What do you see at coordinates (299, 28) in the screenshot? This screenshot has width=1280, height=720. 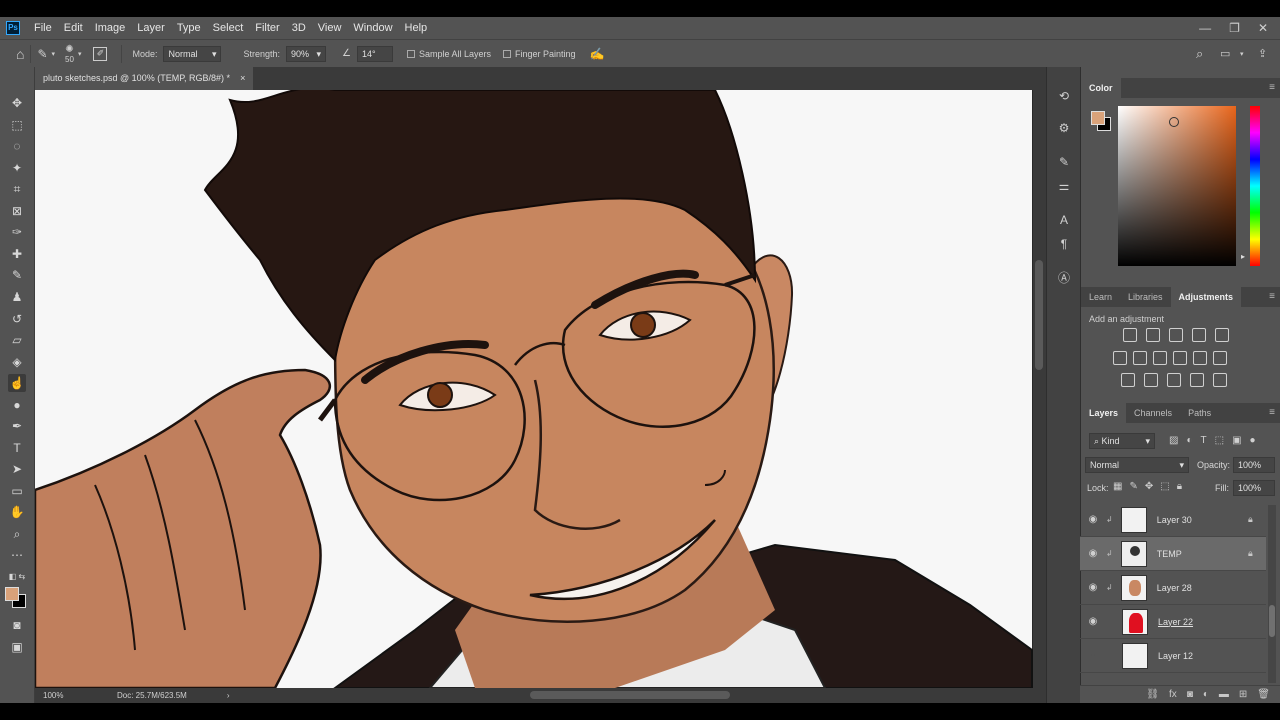 I see `menu-3d: 3D` at bounding box center [299, 28].